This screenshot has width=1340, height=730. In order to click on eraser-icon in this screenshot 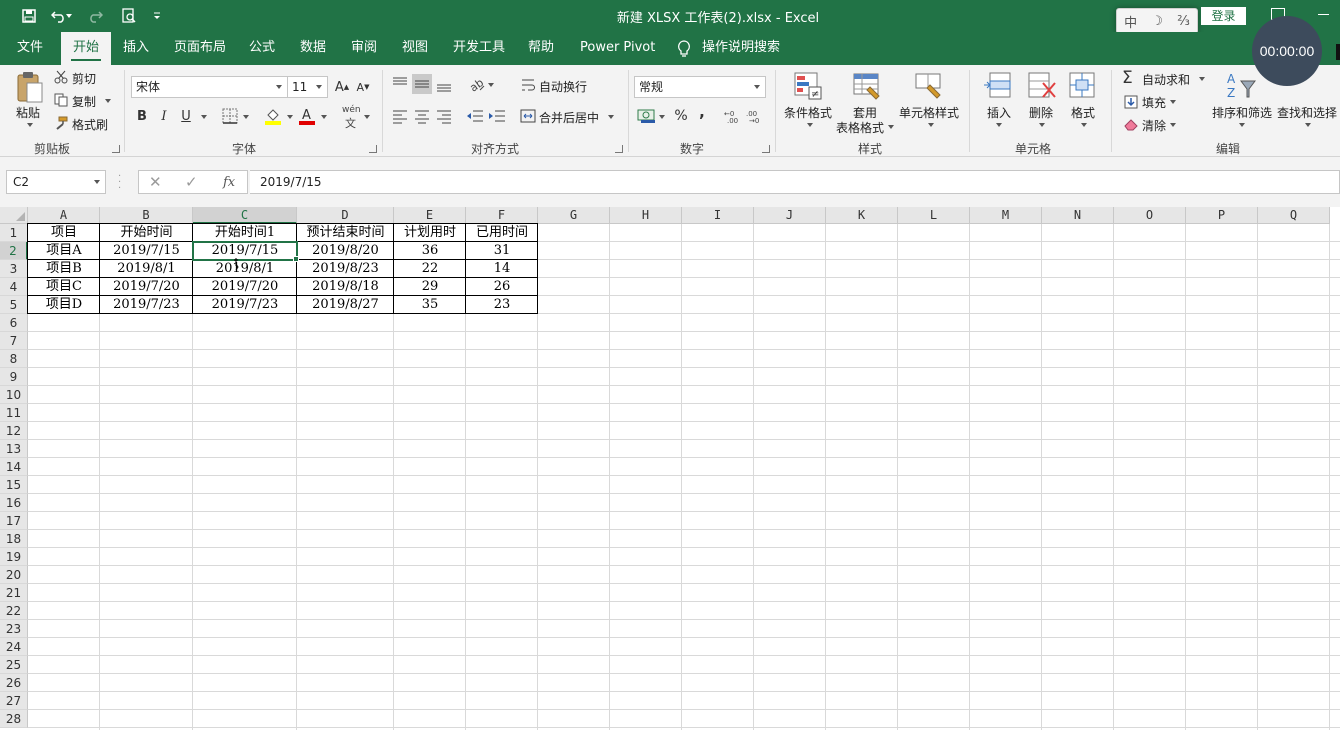, I will do `click(1131, 124)`.